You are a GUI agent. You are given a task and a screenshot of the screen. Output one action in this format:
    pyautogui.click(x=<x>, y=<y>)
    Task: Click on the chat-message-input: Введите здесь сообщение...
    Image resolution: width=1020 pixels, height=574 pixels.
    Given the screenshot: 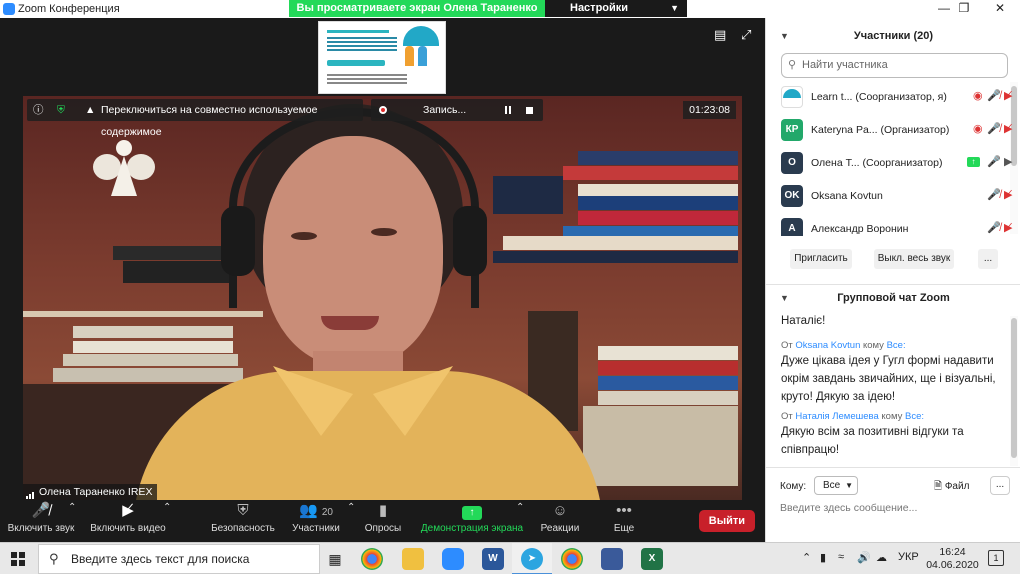 What is the action you would take?
    pyautogui.click(x=895, y=508)
    